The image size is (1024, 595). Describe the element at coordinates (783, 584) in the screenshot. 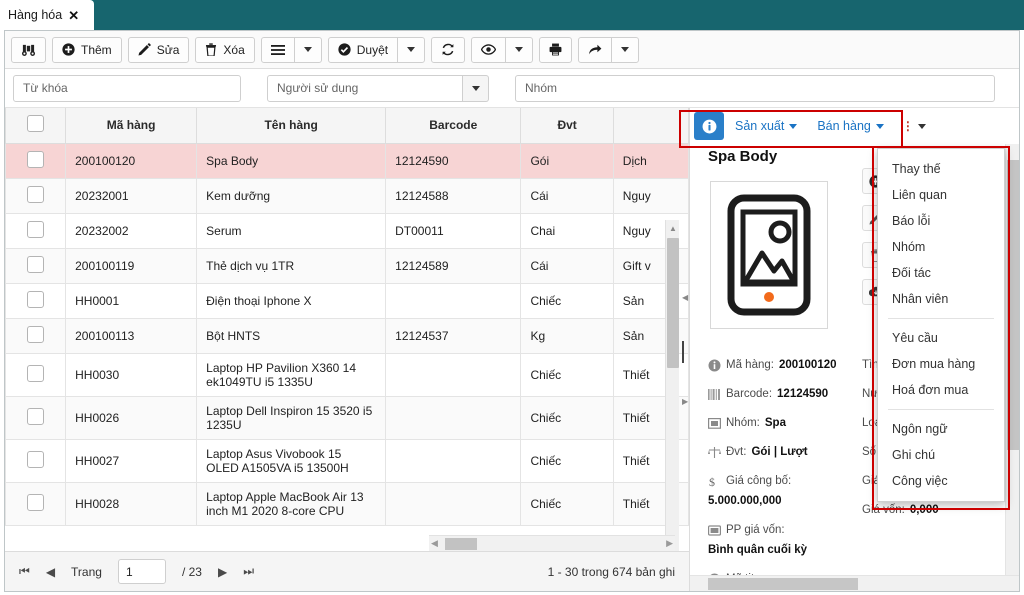

I see `detail-hscroll-thumb` at that location.